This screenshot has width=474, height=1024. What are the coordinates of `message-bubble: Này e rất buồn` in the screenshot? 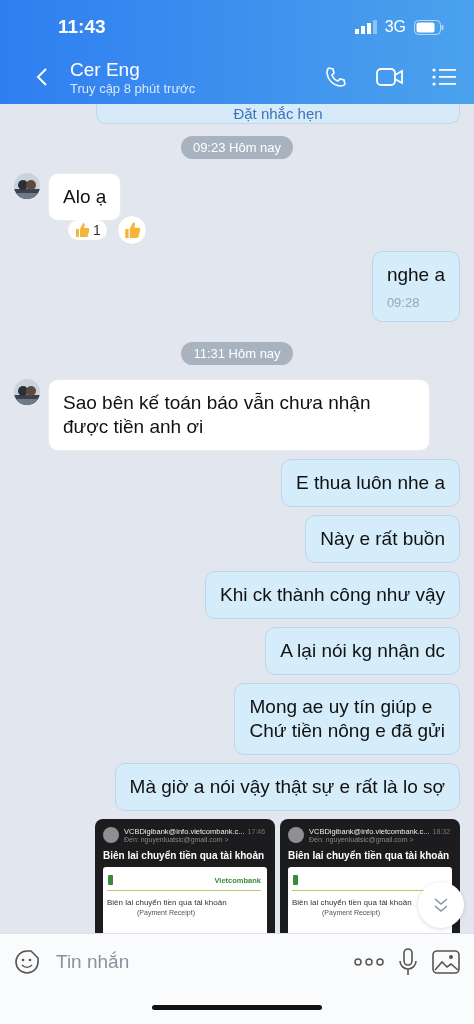 It's located at (382, 539).